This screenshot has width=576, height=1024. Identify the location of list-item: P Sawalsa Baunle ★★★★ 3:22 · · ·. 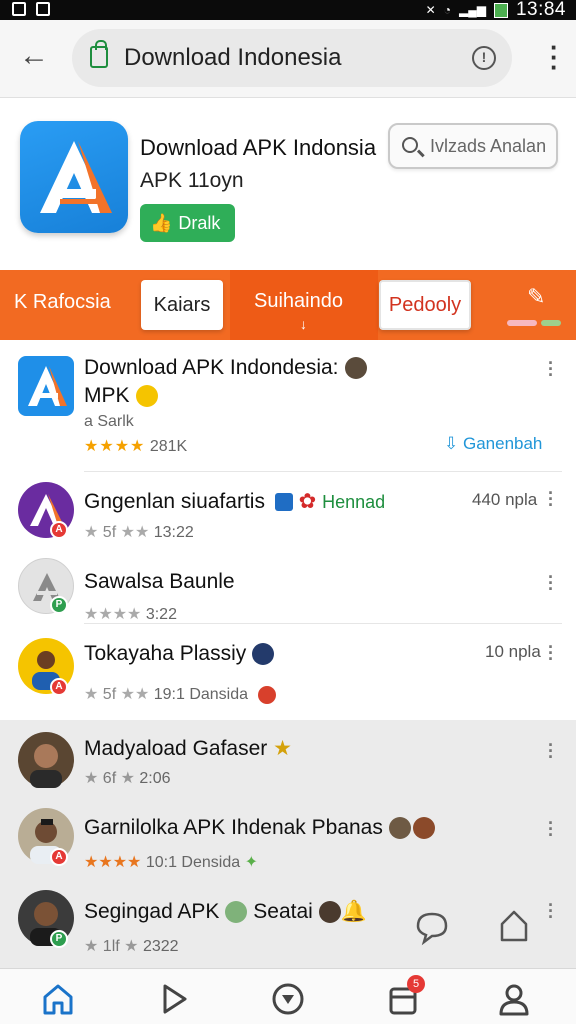
(288, 588).